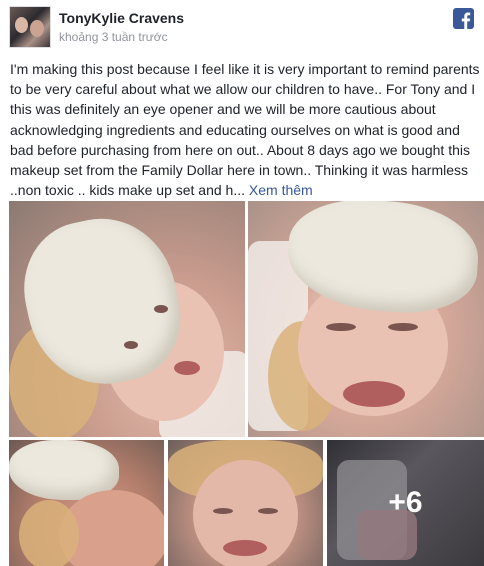 This screenshot has width=484, height=566. What do you see at coordinates (121, 18) in the screenshot?
I see `author-name: TonyKylie Cravens` at bounding box center [121, 18].